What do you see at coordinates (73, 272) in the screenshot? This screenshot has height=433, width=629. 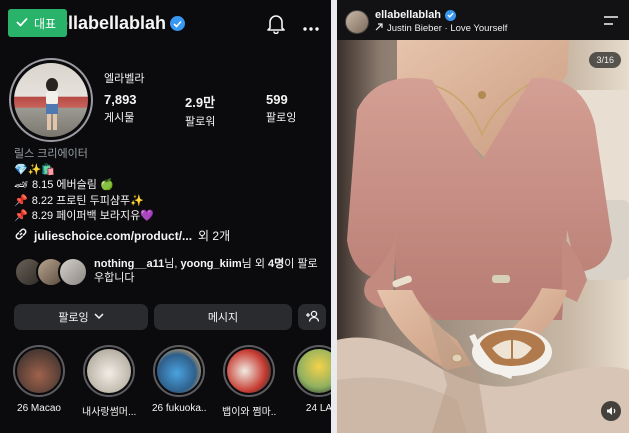 I see `follower-avatar` at bounding box center [73, 272].